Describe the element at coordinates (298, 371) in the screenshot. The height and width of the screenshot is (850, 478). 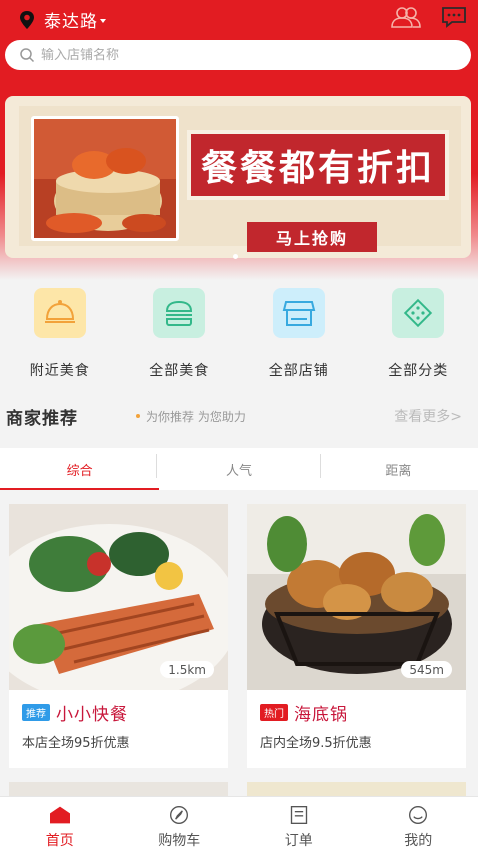
I see `category-label: 全部店铺` at that location.